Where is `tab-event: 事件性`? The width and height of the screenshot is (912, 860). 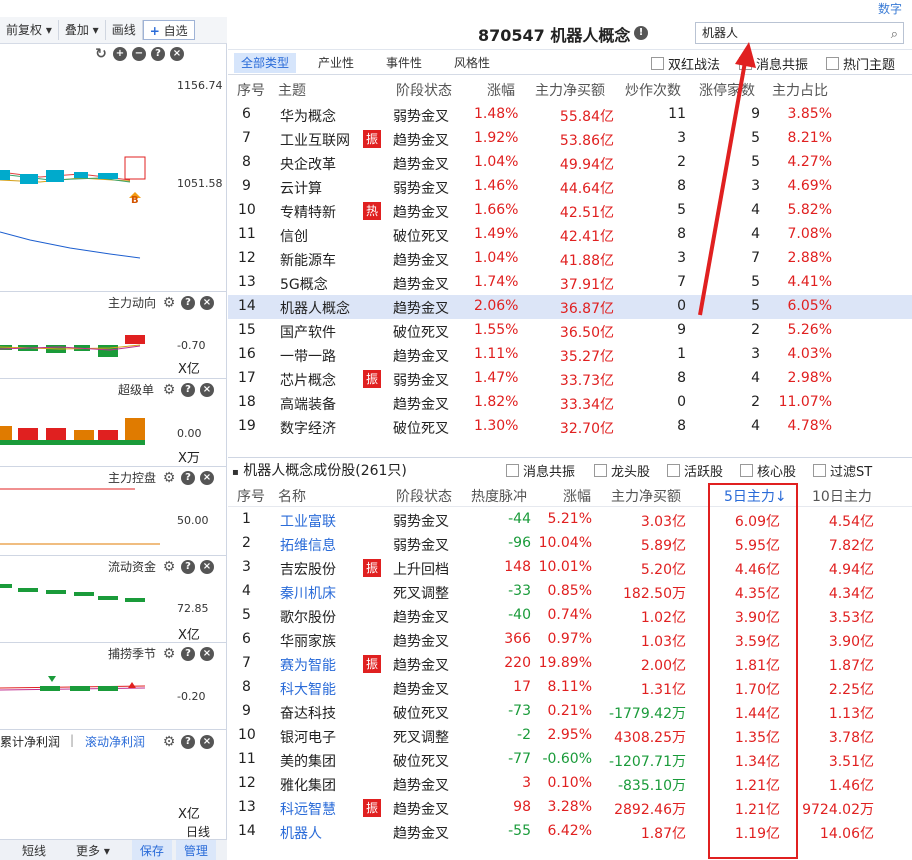
tab-event: 事件性 is located at coordinates (404, 63).